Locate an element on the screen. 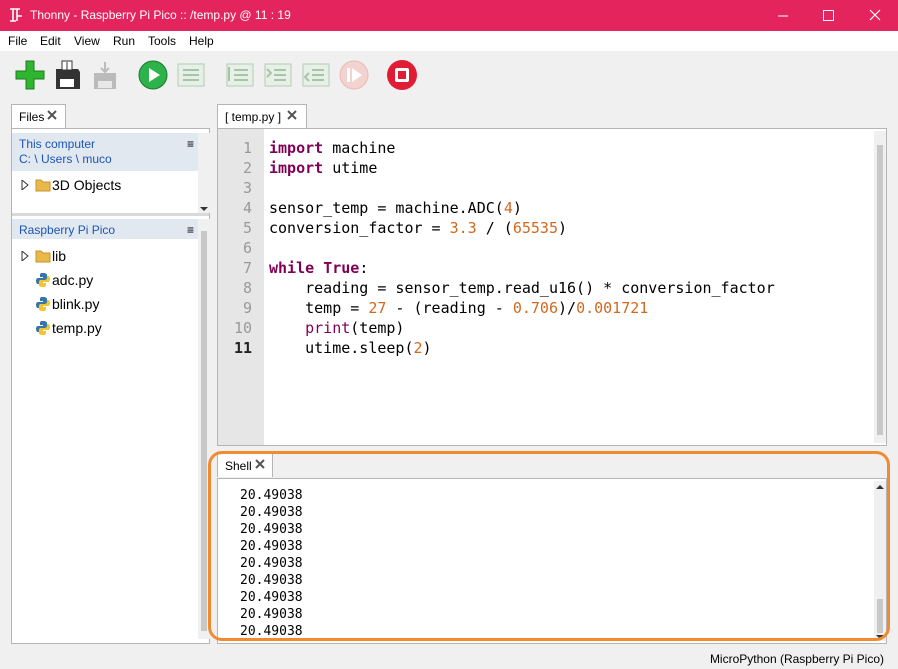 The image size is (898, 669). this-computer-path: C: \ Users \ muco is located at coordinates (65, 159).